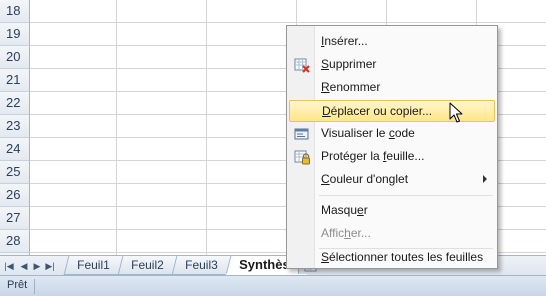 Image resolution: width=546 pixels, height=296 pixels. Describe the element at coordinates (50, 266) in the screenshot. I see `last-sheet-icon: ▶|` at that location.